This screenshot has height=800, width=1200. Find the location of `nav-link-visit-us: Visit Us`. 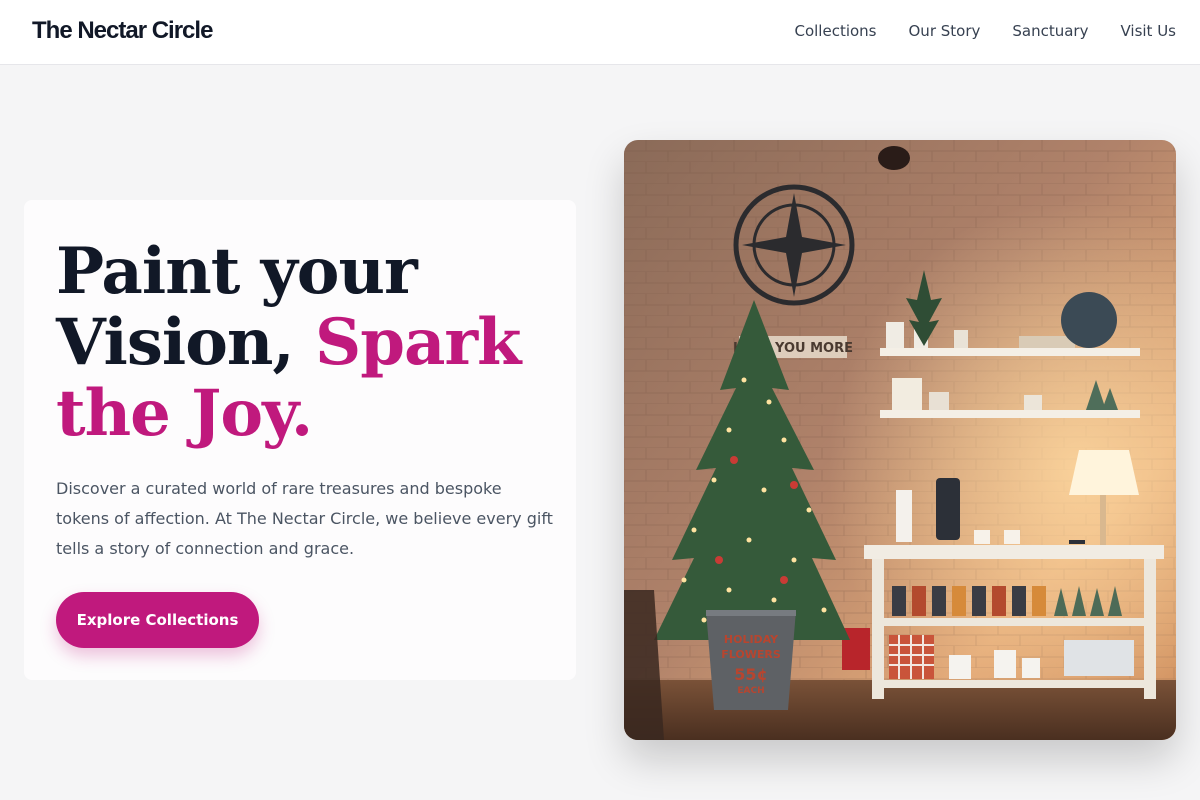

nav-link-visit-us: Visit Us is located at coordinates (1148, 31).